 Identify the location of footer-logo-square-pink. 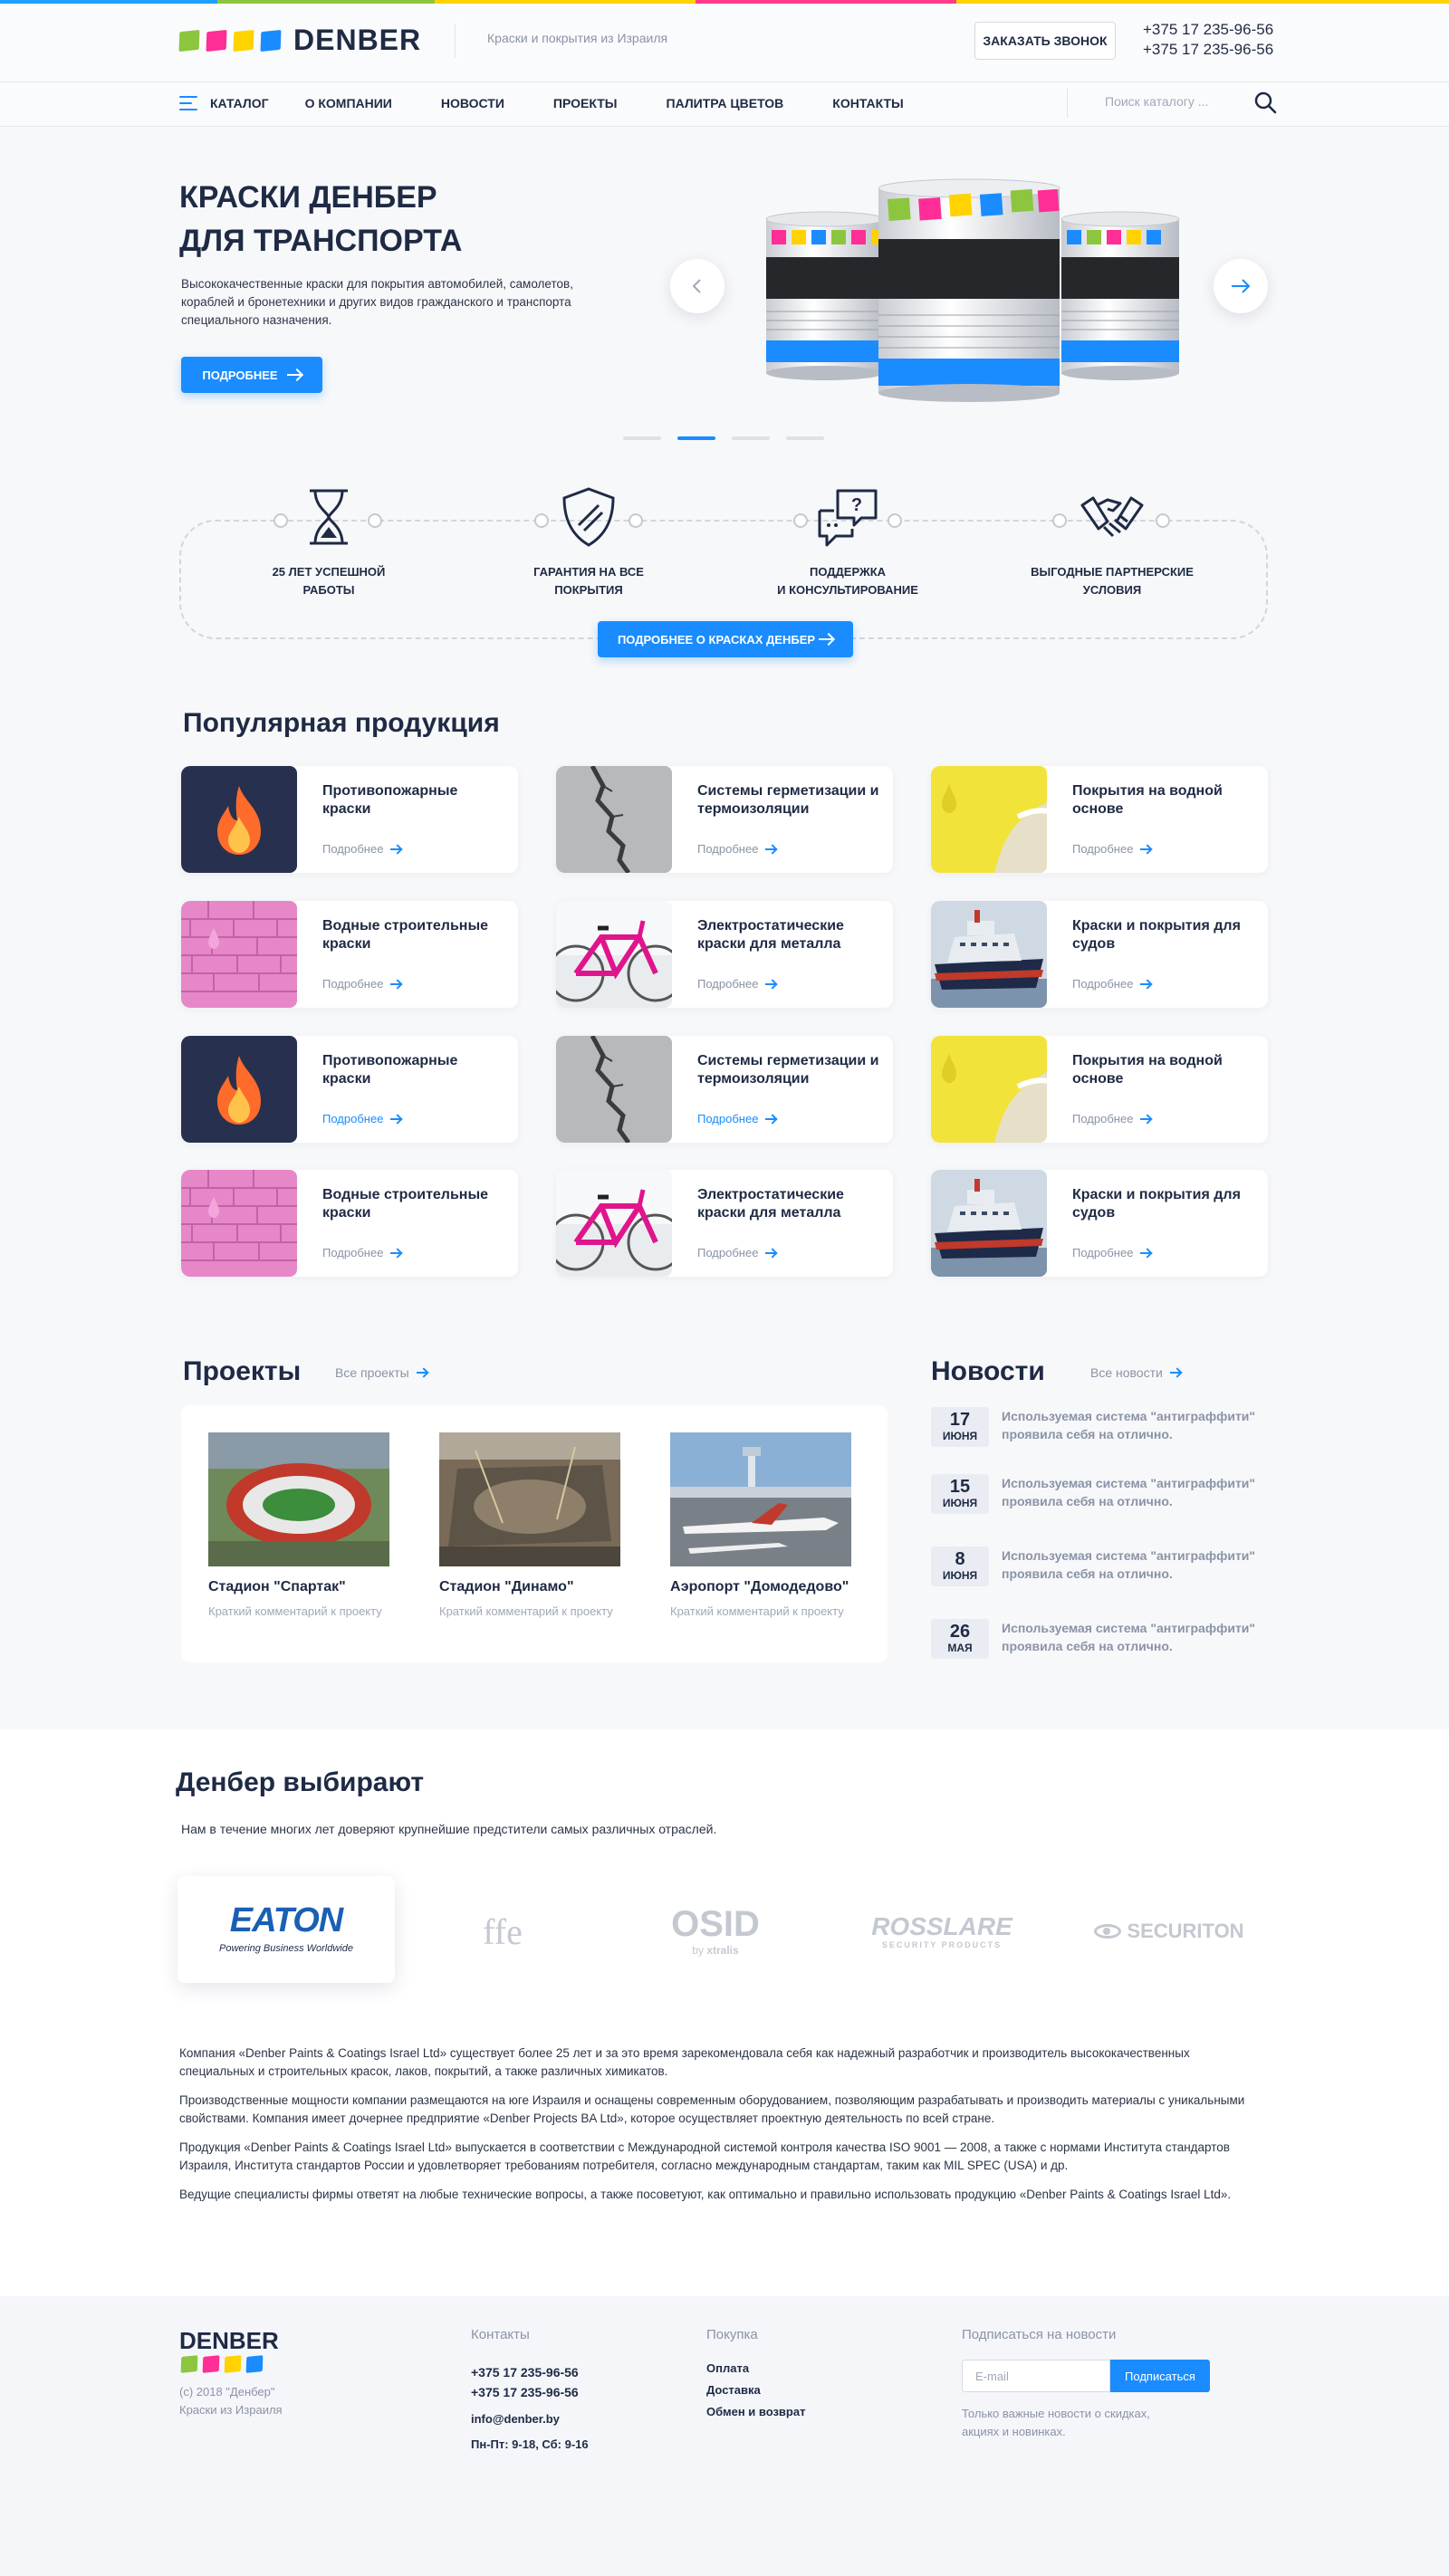
(211, 2364).